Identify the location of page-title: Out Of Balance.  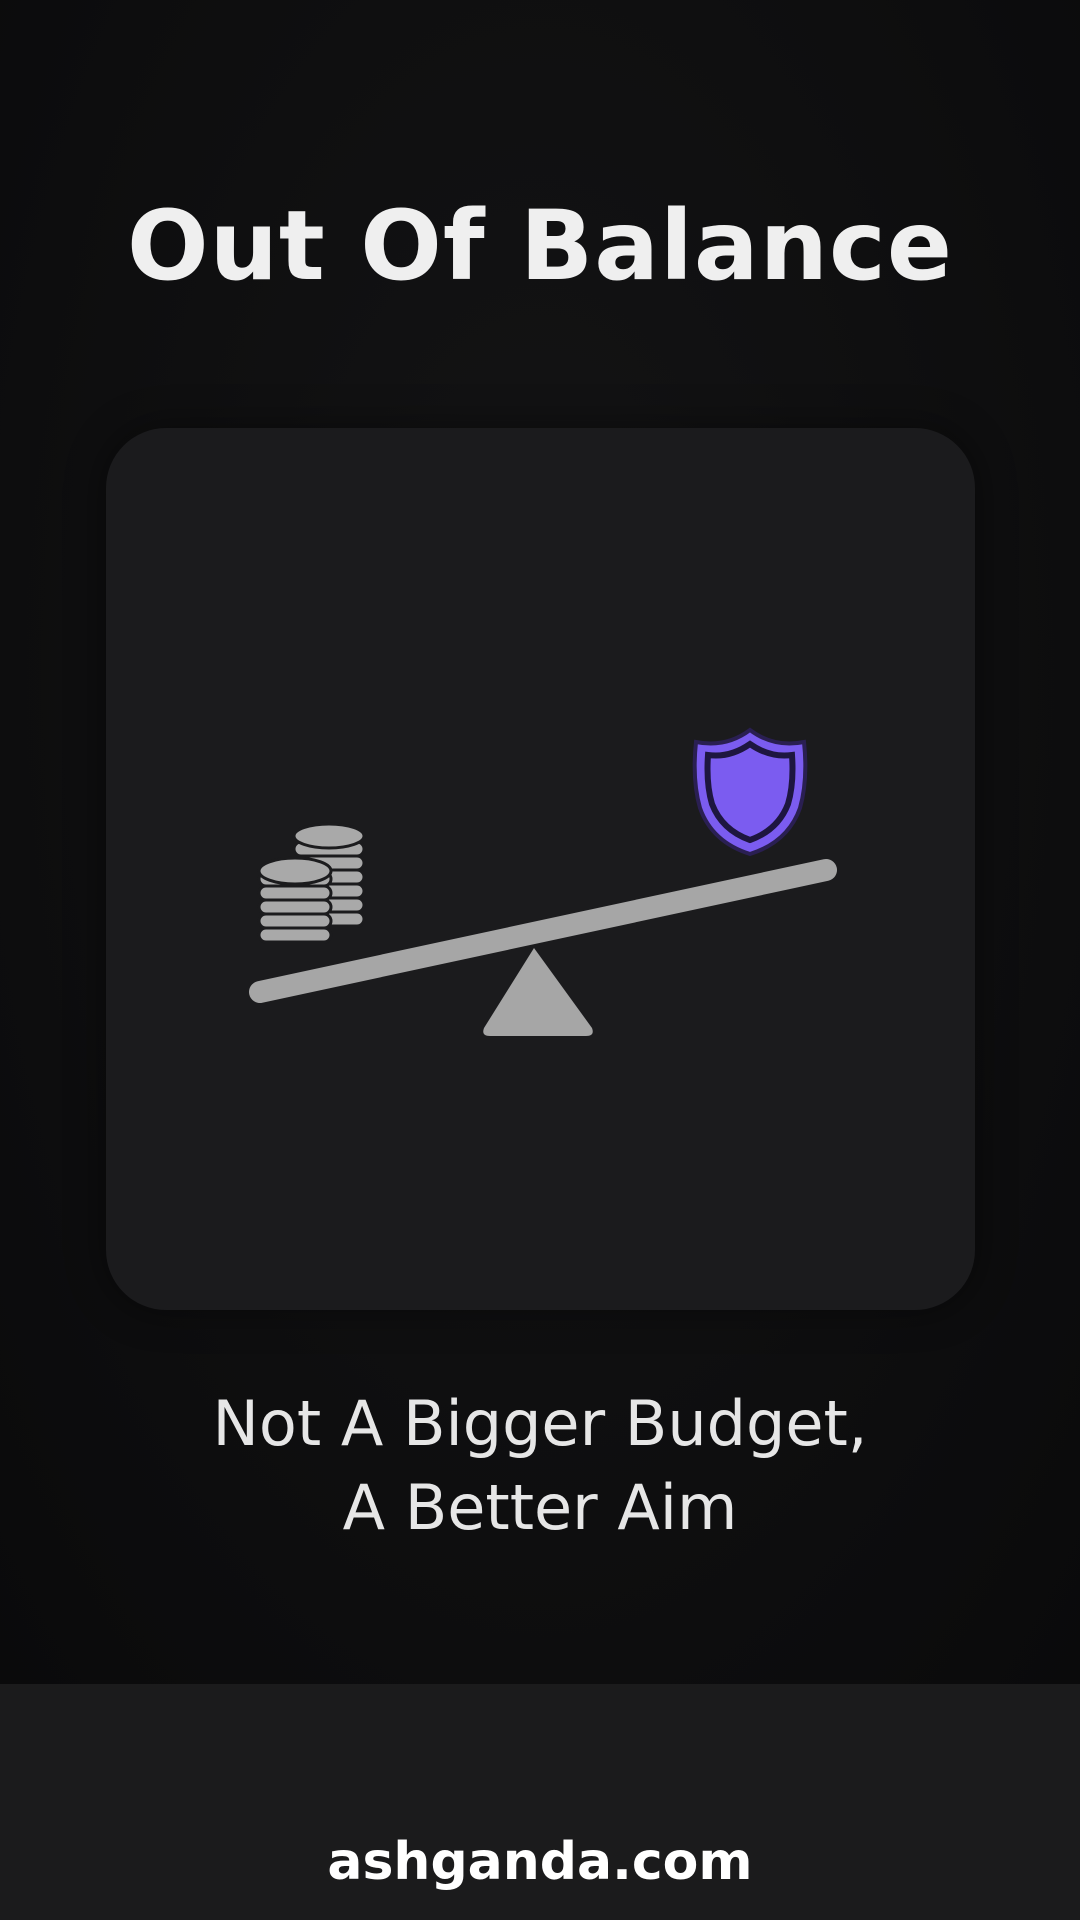
(540, 246).